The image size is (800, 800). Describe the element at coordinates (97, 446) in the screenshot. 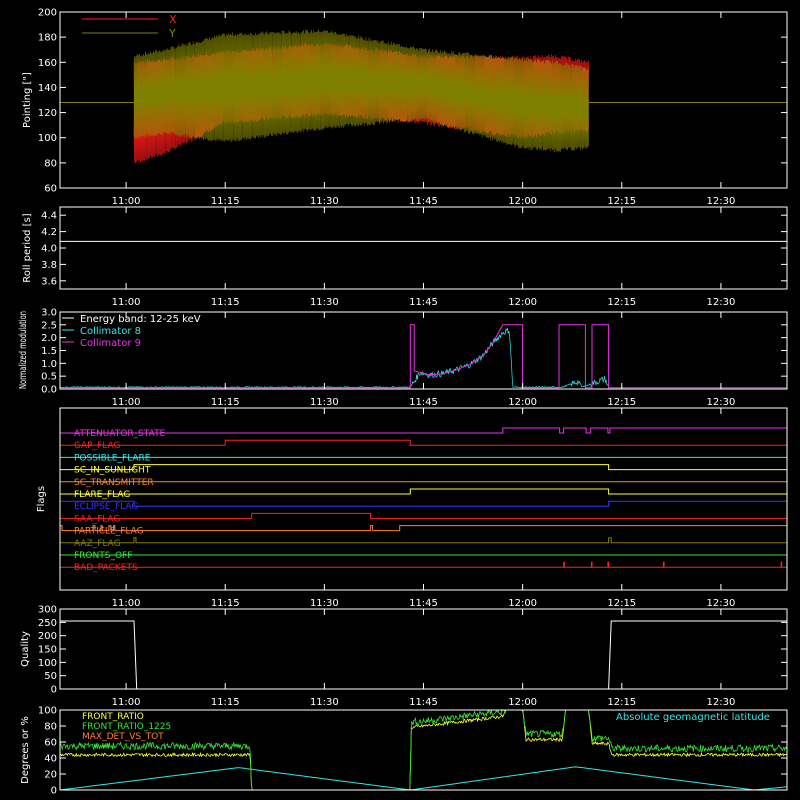

I see `flag-label: GAP_FLAG` at that location.